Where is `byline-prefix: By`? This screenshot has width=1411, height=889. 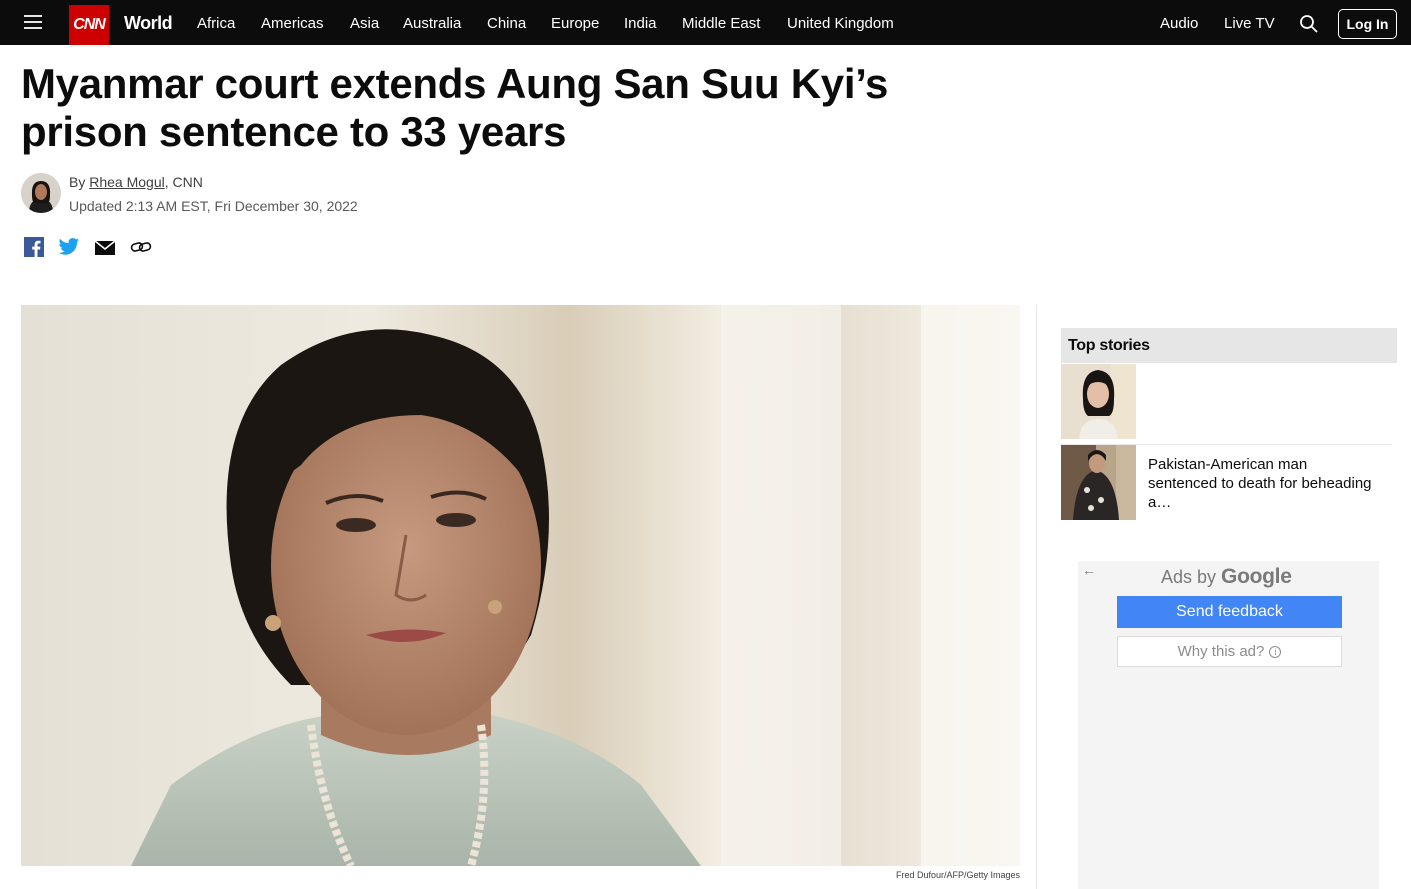 byline-prefix: By is located at coordinates (77, 182).